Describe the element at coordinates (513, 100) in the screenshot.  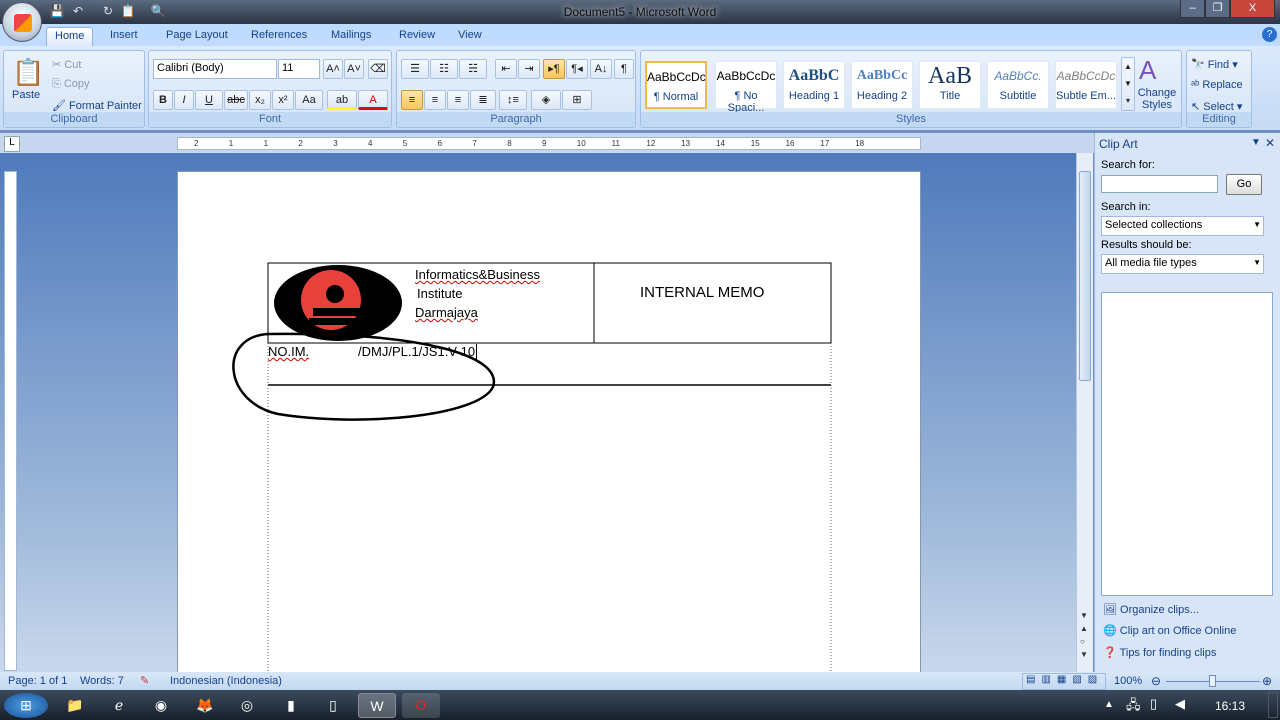
I see `line-spacing-icon: ↕≡` at that location.